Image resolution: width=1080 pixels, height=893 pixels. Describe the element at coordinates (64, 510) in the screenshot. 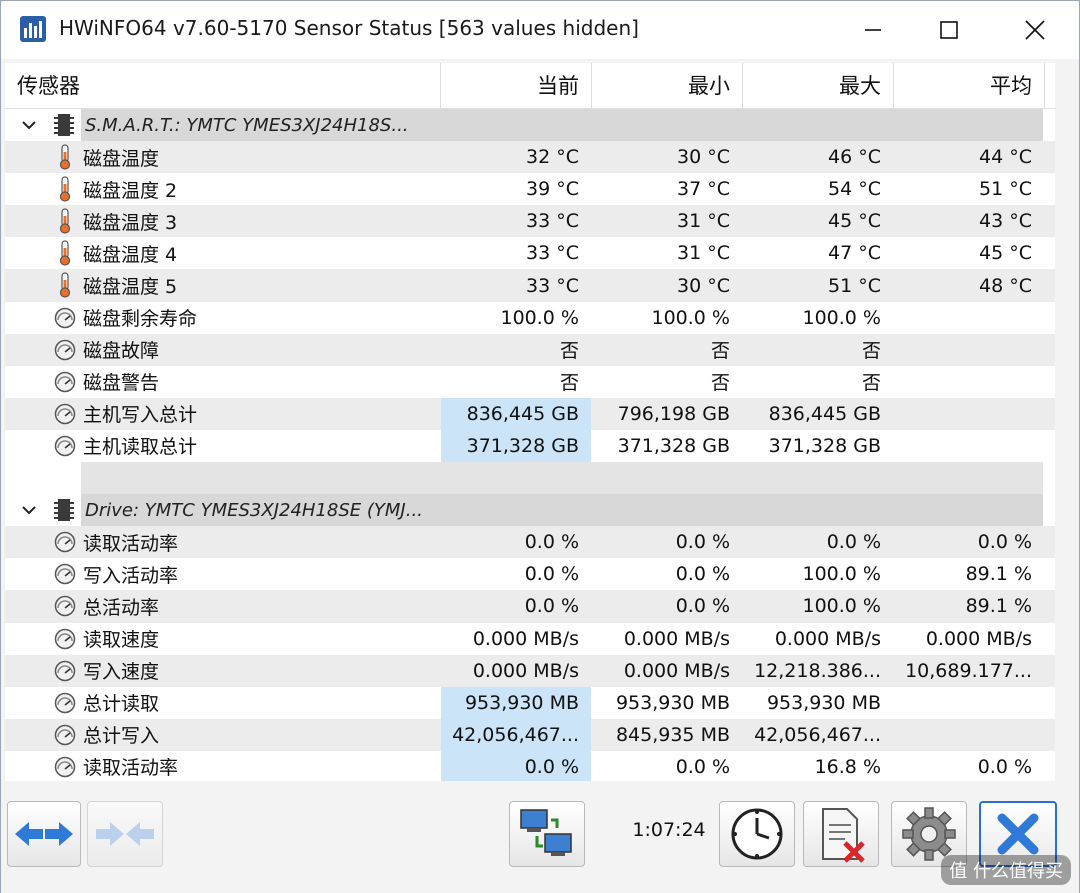

I see `drive-chip-icon` at that location.